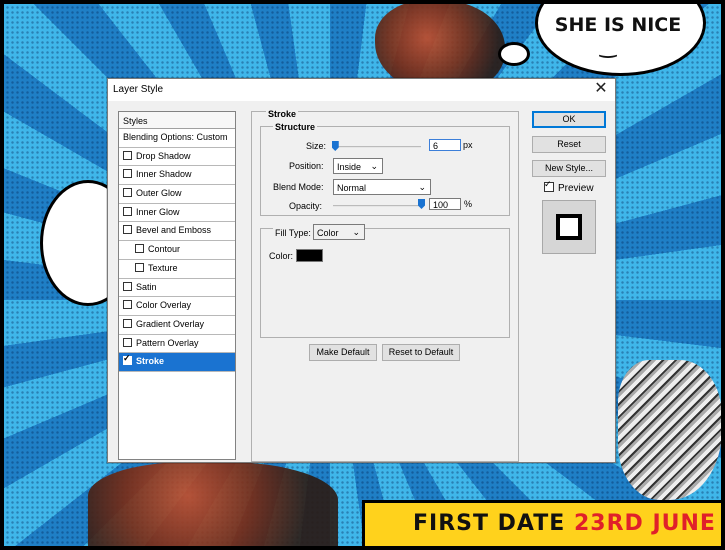 The image size is (725, 550). I want to click on checkbox-inner-shadow, so click(127, 174).